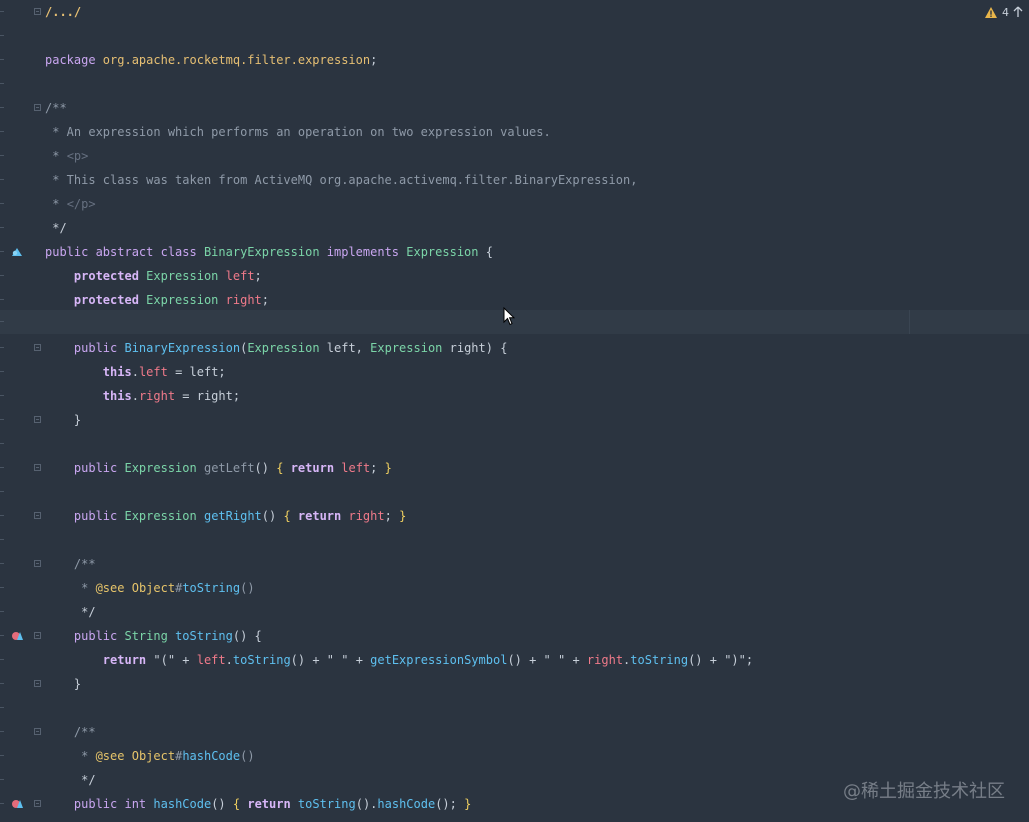  Describe the element at coordinates (63, 12) in the screenshot. I see `folded-imports: /.../` at that location.